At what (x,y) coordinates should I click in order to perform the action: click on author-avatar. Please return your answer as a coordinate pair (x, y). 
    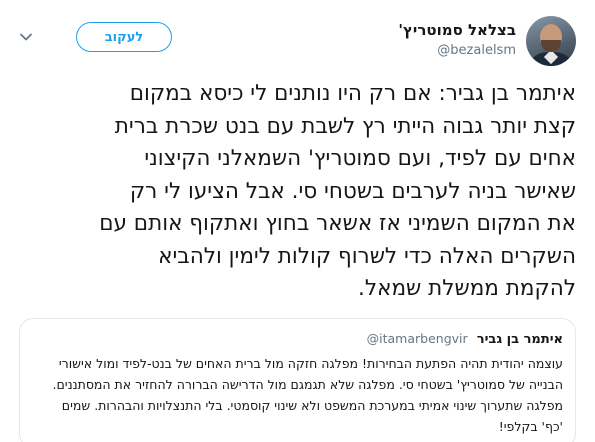
    Looking at the image, I should click on (551, 41).